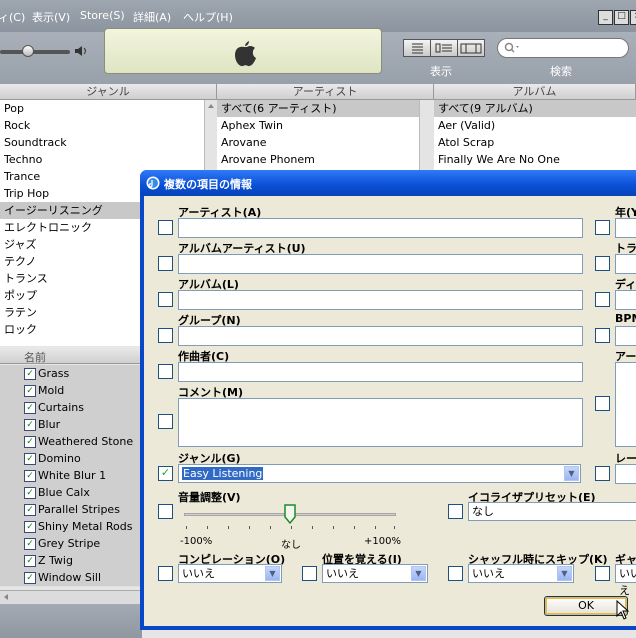  Describe the element at coordinates (17, 125) in the screenshot. I see `list-item: Rock` at that location.